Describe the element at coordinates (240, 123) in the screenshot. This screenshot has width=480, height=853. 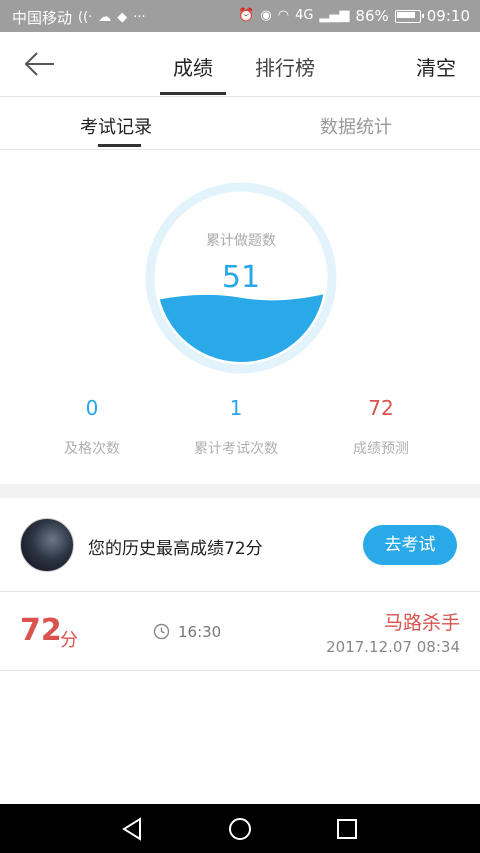
I see `sub-tabs: 考试记录 数据统计` at that location.